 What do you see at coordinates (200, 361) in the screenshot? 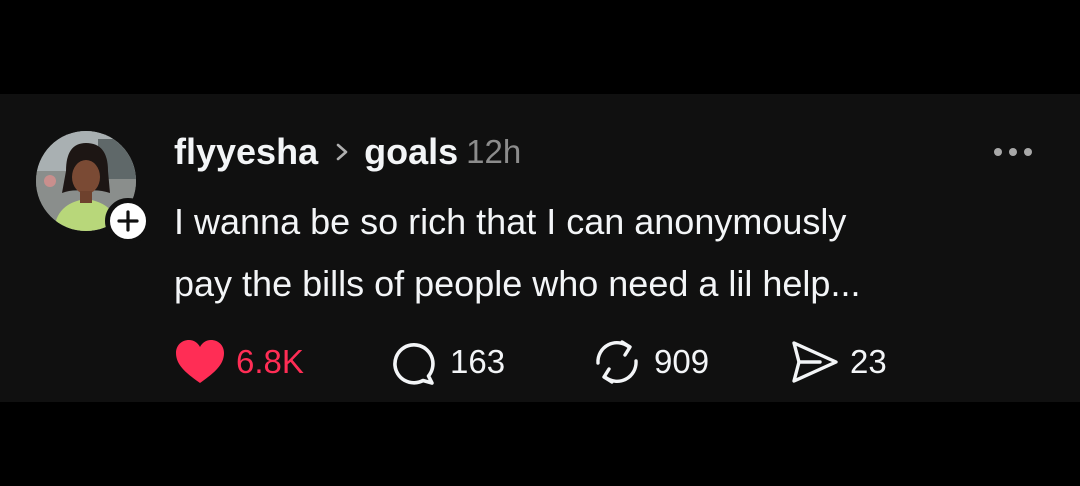
I see `heart-filled-icon` at bounding box center [200, 361].